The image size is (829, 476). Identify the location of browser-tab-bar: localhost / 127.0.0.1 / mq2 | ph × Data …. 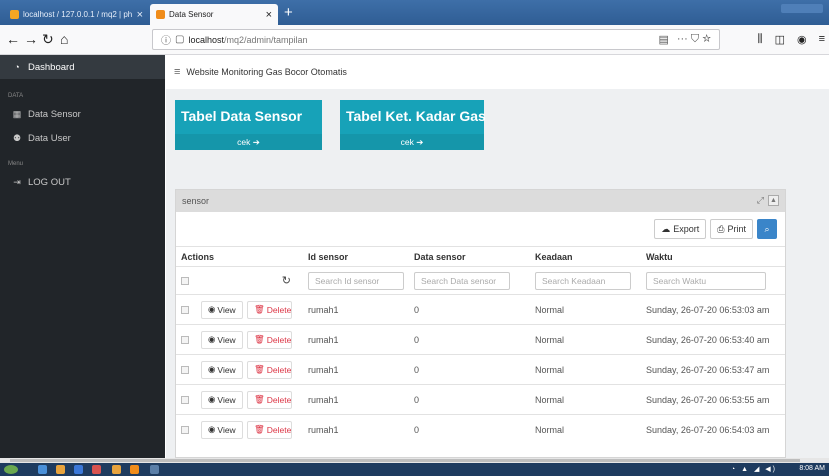
(414, 12).